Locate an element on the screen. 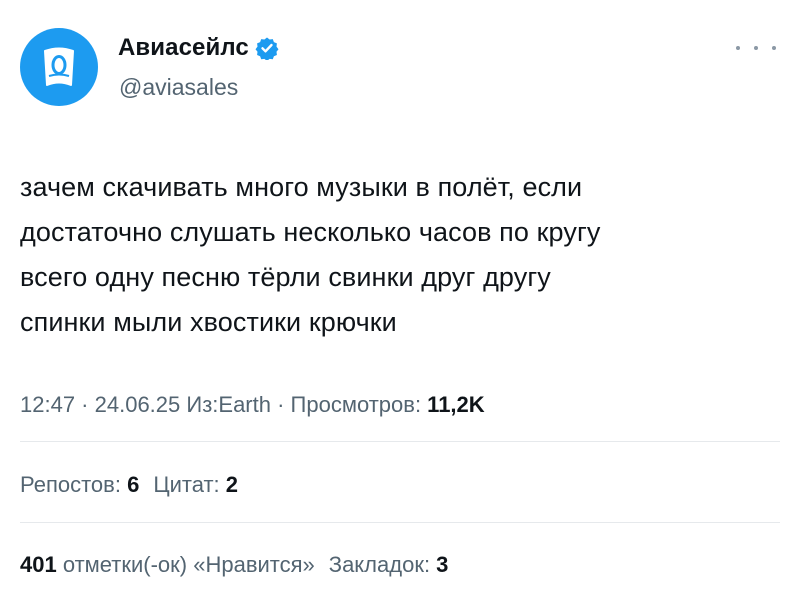 This screenshot has width=800, height=599. reposts-count: 6 is located at coordinates (133, 484).